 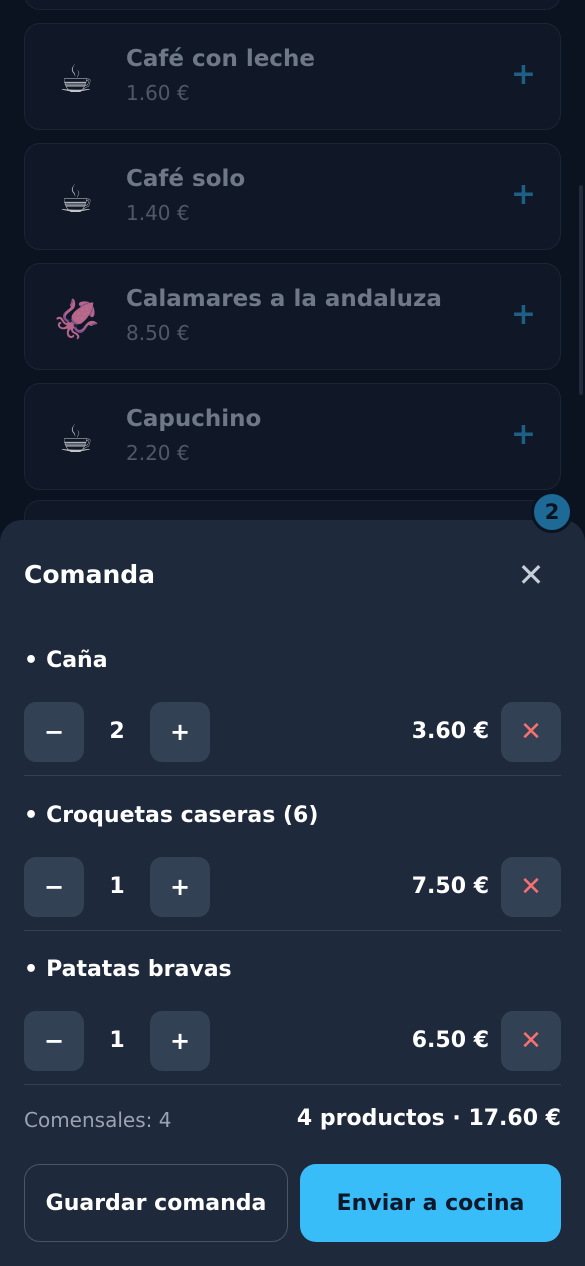 I want to click on menu-item-name: Capuchino, so click(x=194, y=419).